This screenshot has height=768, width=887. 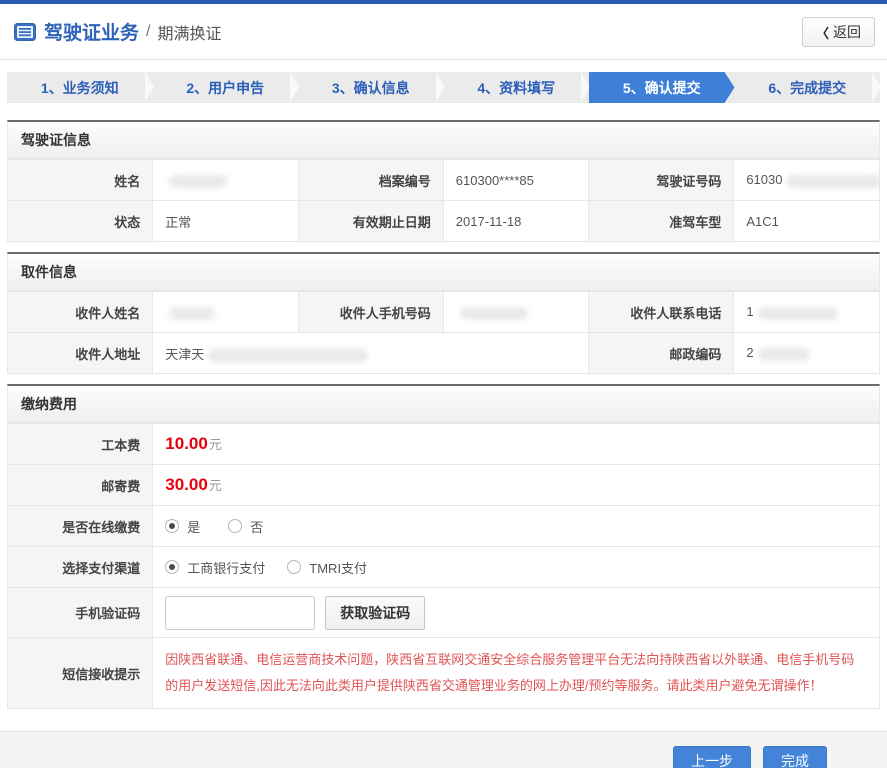 What do you see at coordinates (795, 757) in the screenshot?
I see `finish-button: 完成` at bounding box center [795, 757].